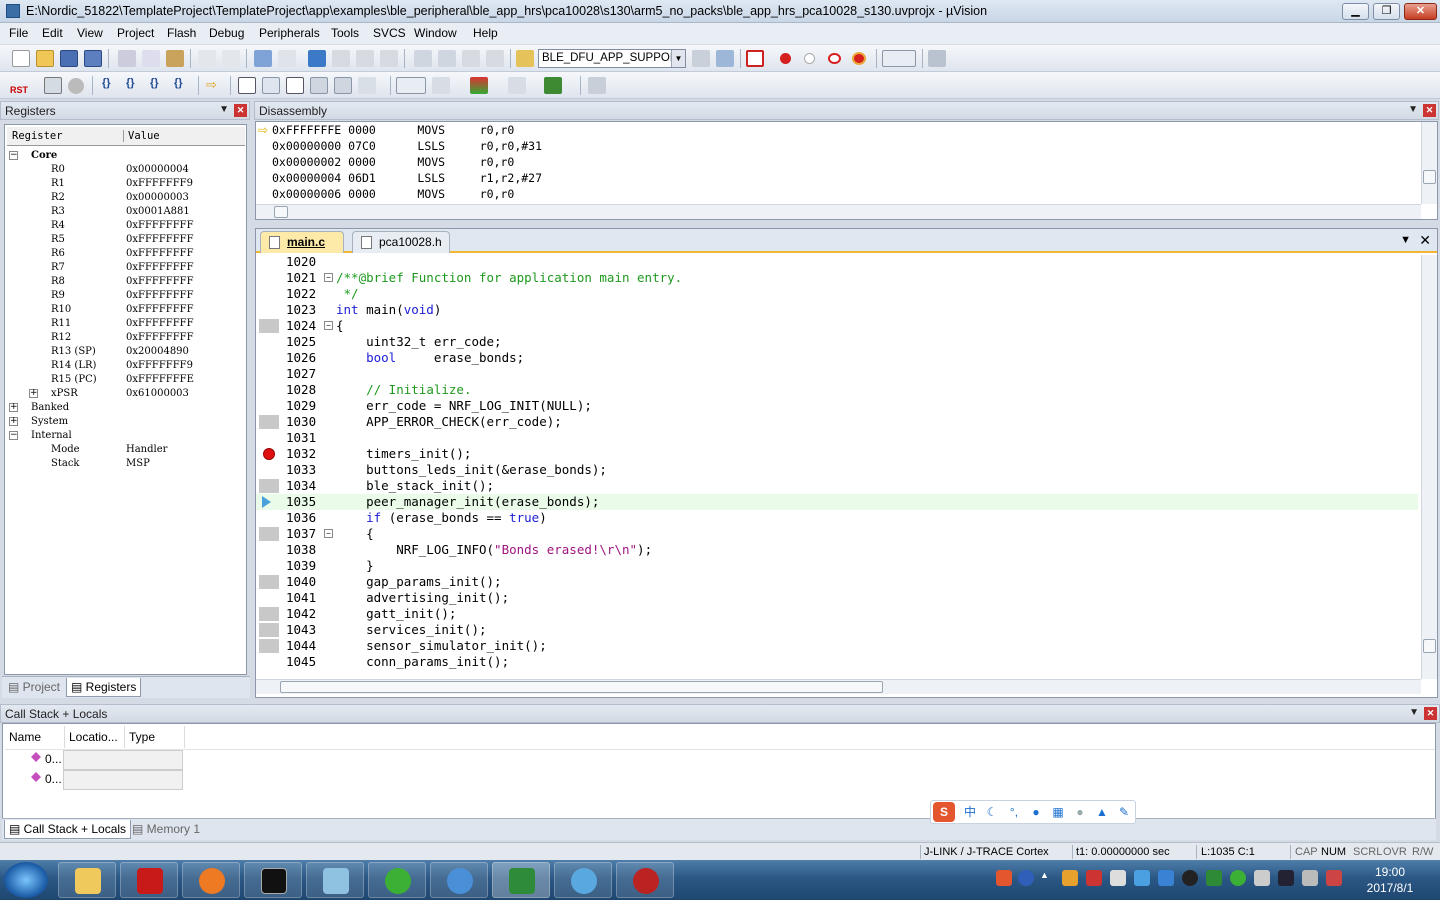  Describe the element at coordinates (181, 33) in the screenshot. I see `menu-flash: Flash` at that location.